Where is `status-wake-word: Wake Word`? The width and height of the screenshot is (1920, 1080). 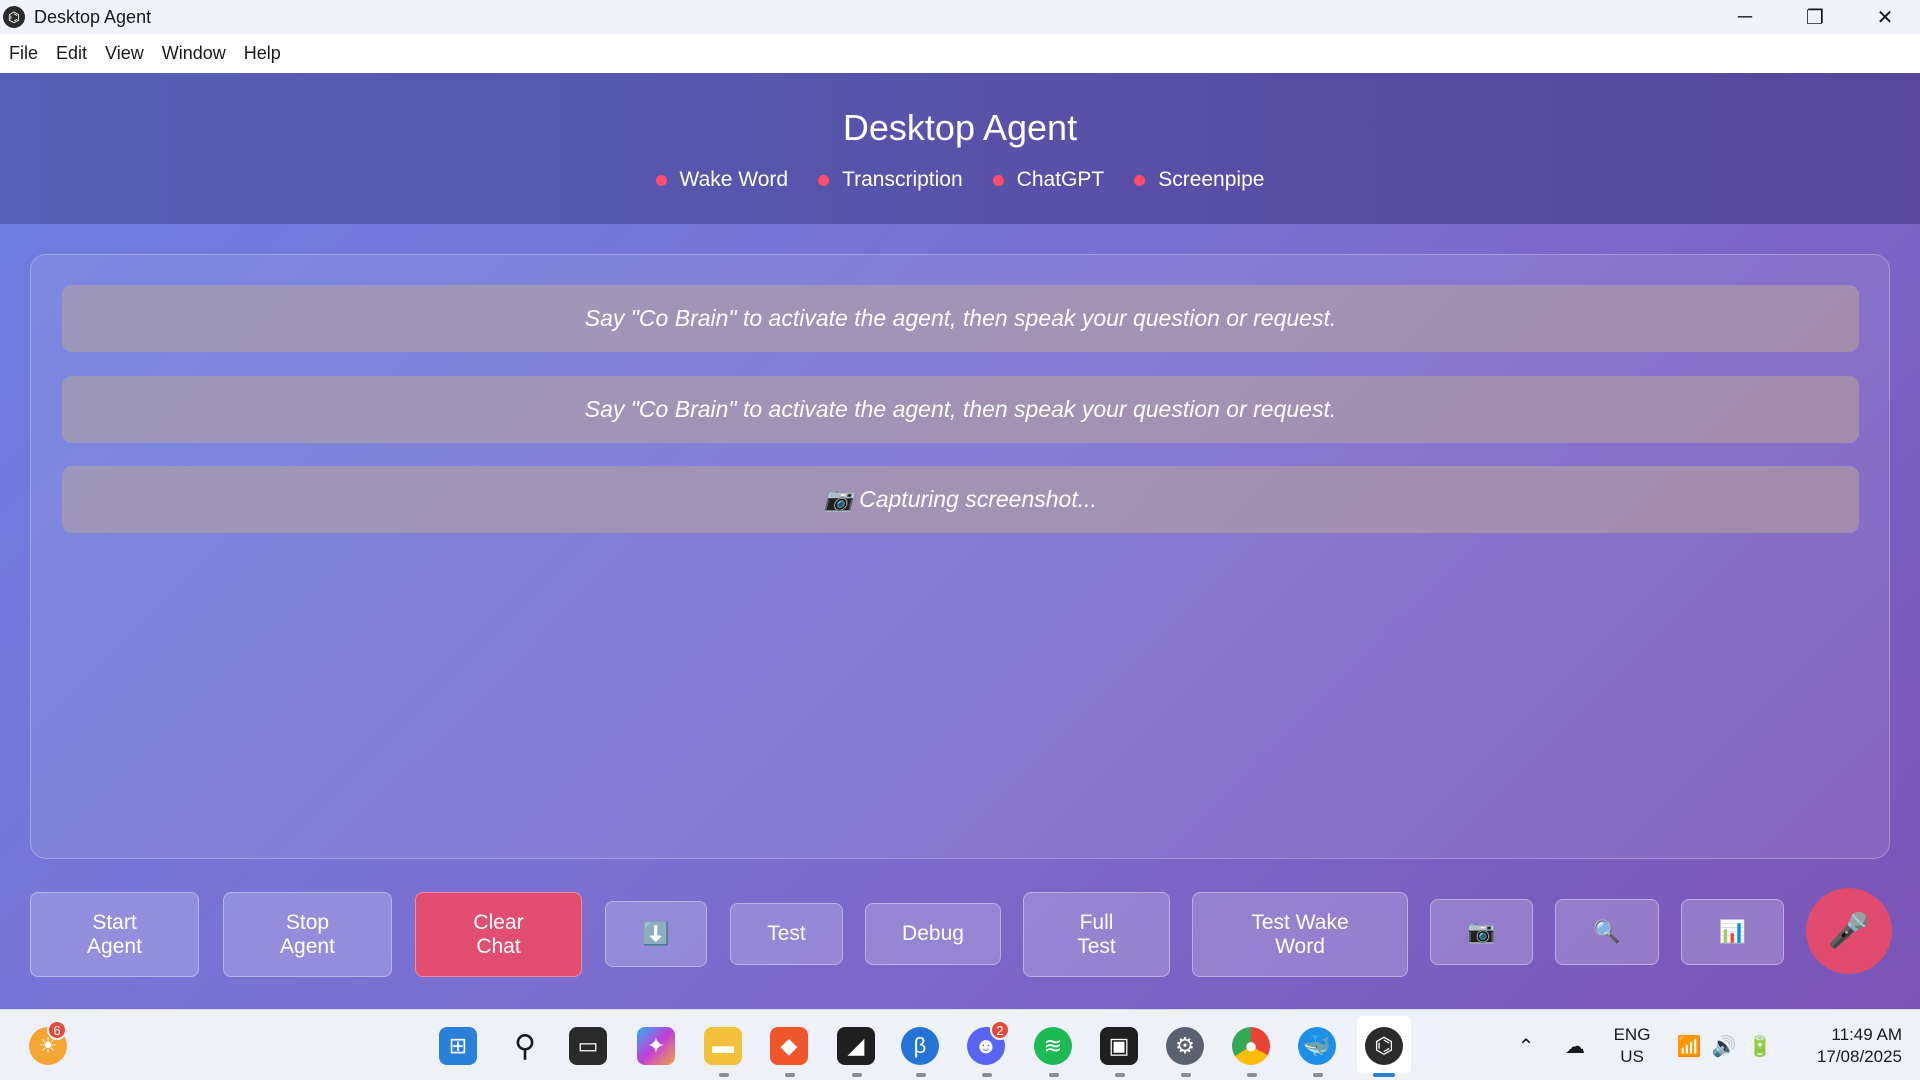 status-wake-word: Wake Word is located at coordinates (722, 180).